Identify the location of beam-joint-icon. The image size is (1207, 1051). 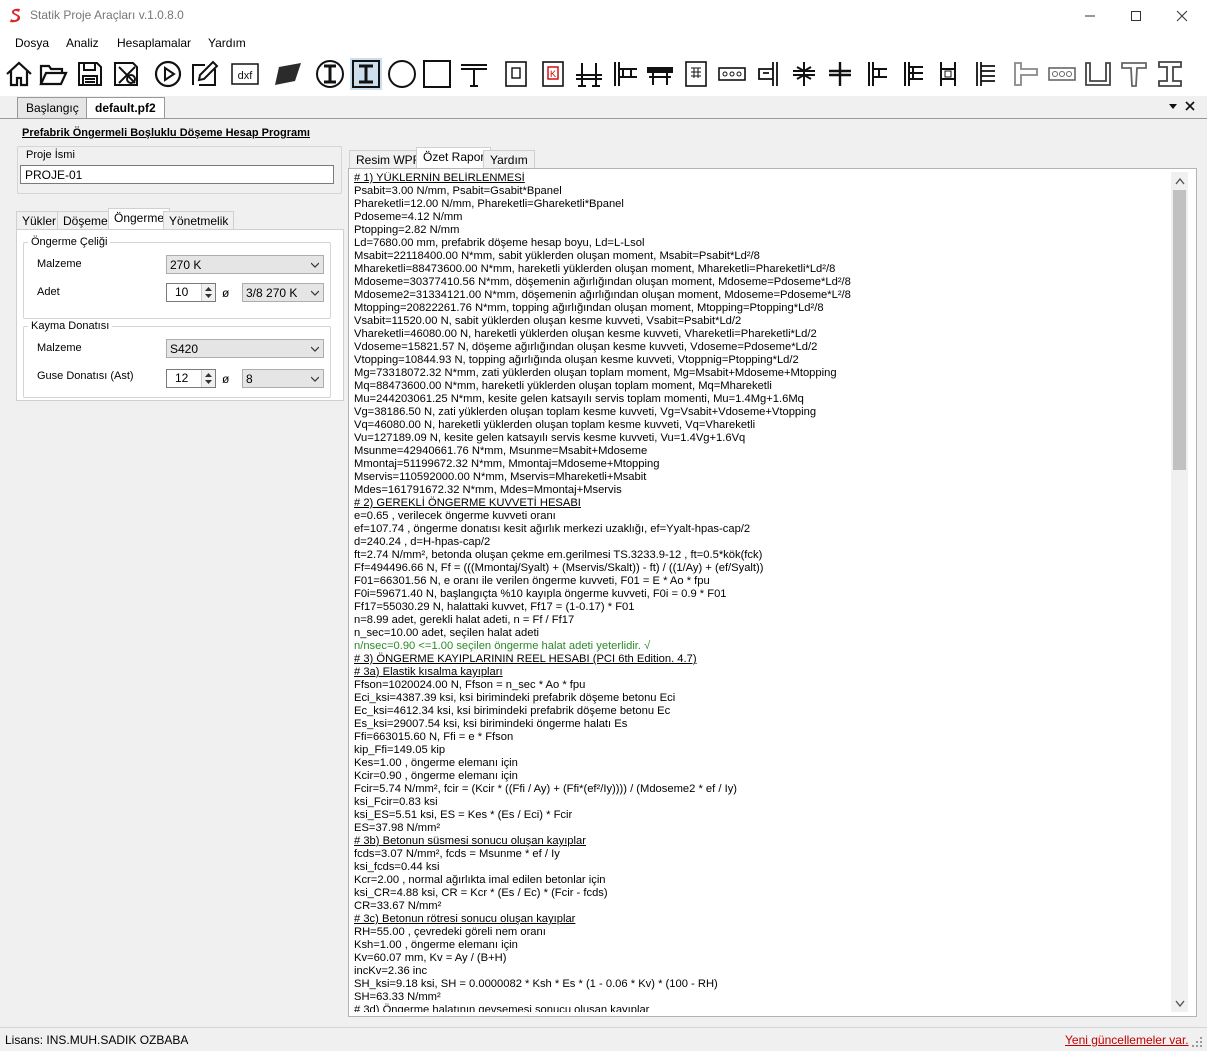
(589, 75).